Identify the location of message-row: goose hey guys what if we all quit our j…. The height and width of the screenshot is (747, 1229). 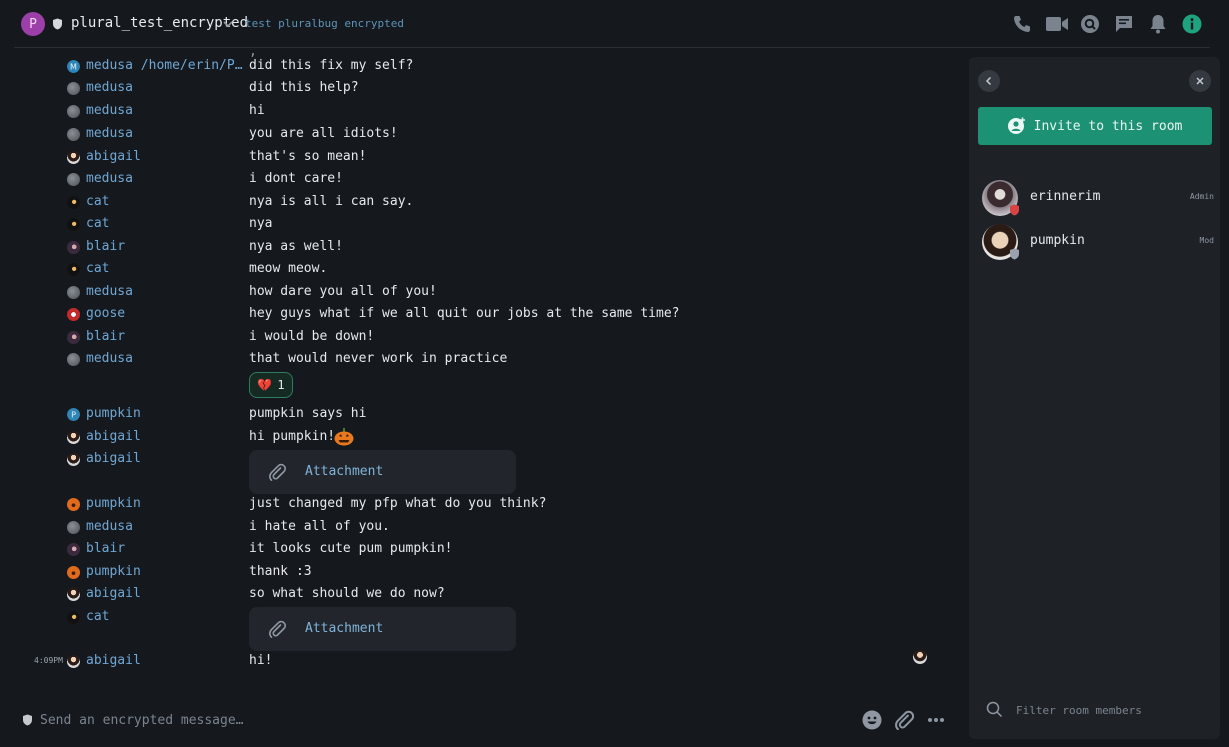
(480, 314).